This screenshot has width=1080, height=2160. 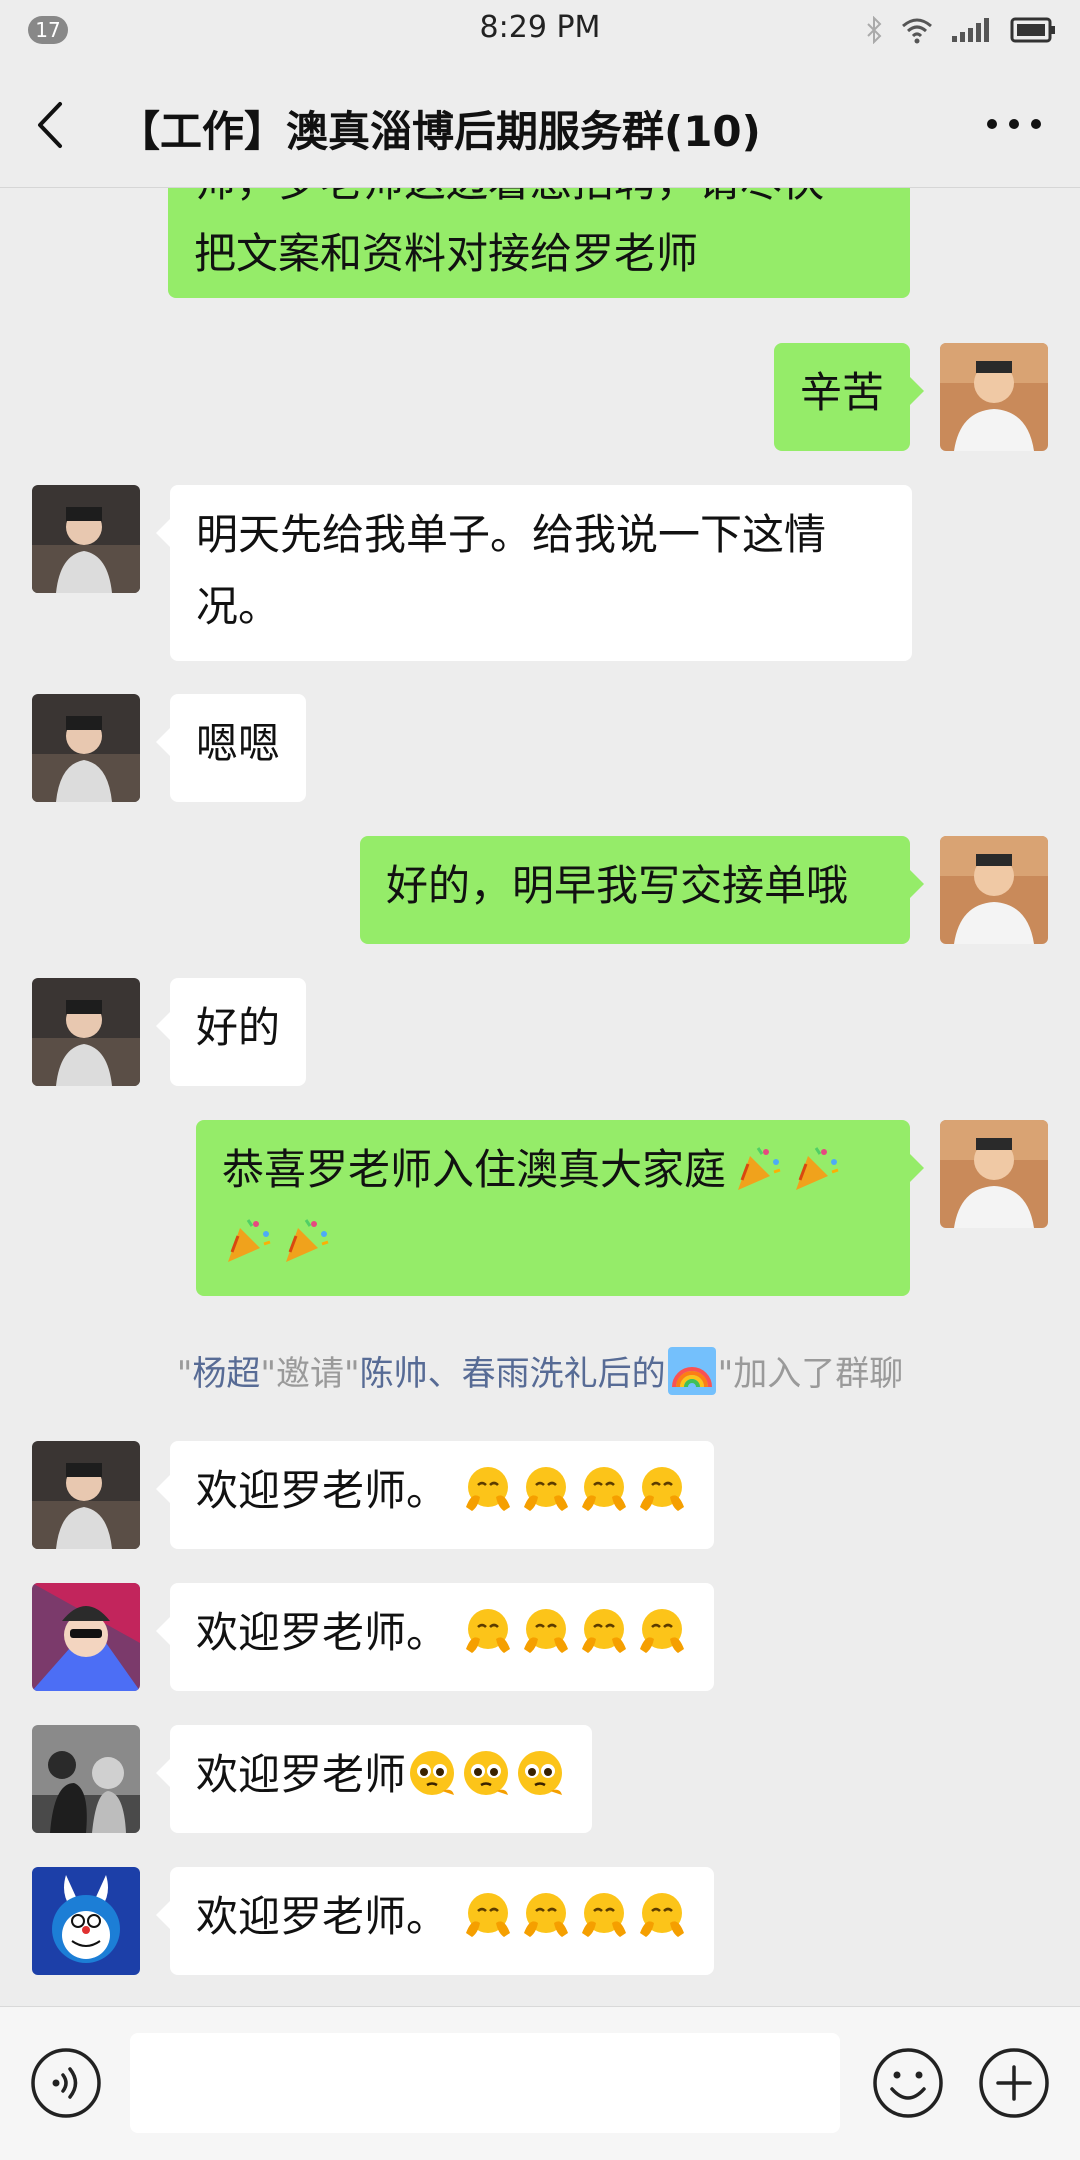 What do you see at coordinates (560, 1208) in the screenshot?
I see `message-bubble-self: 恭喜罗老师入住澳真大家庭` at bounding box center [560, 1208].